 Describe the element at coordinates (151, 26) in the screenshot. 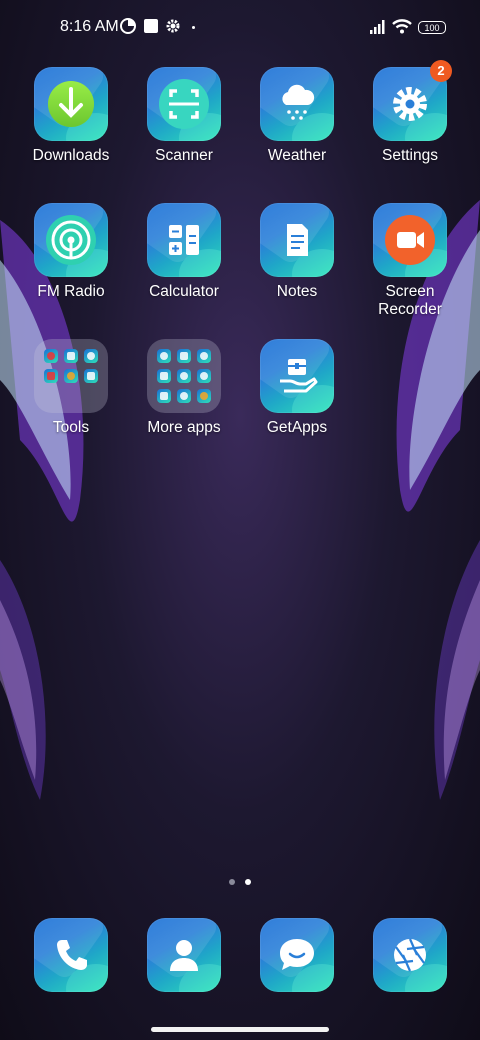

I see `notification-square-icon` at that location.